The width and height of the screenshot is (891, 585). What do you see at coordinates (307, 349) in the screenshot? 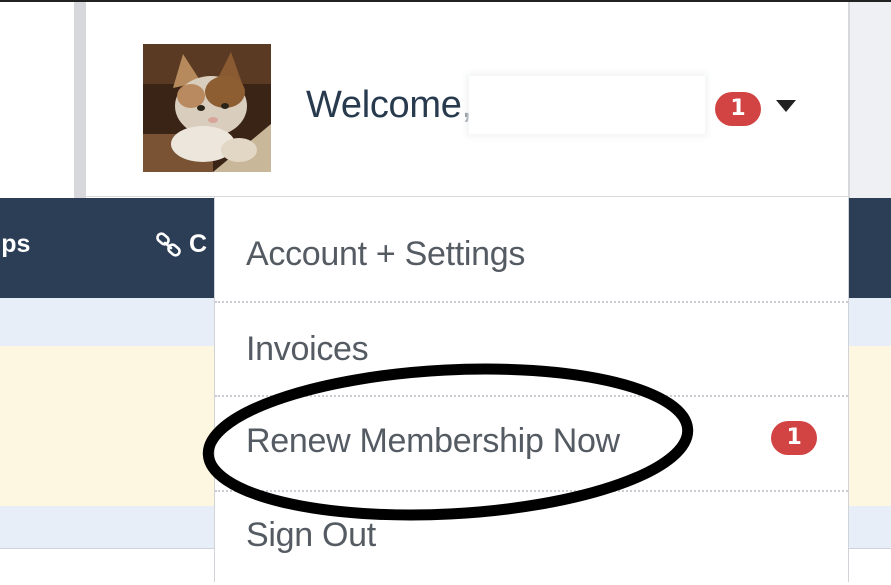
I see `menu-item-label: Invoices` at bounding box center [307, 349].